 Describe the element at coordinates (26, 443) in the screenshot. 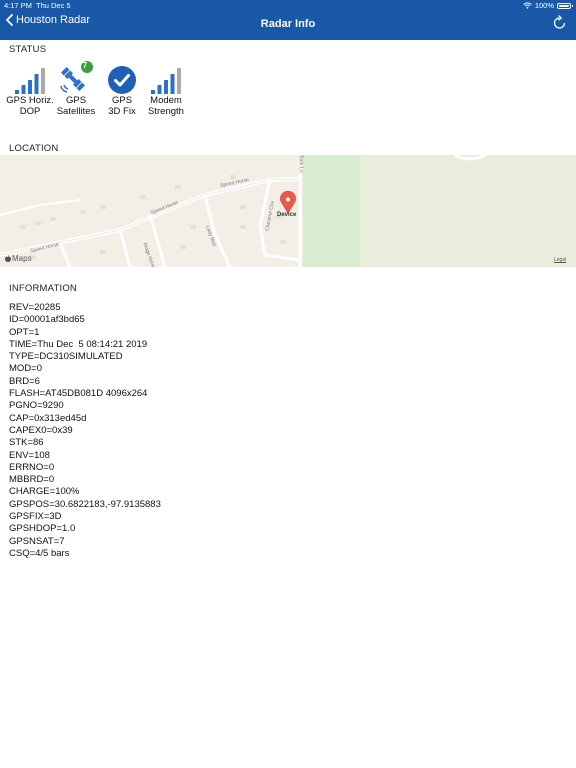

I see `info-line: STK=86` at that location.